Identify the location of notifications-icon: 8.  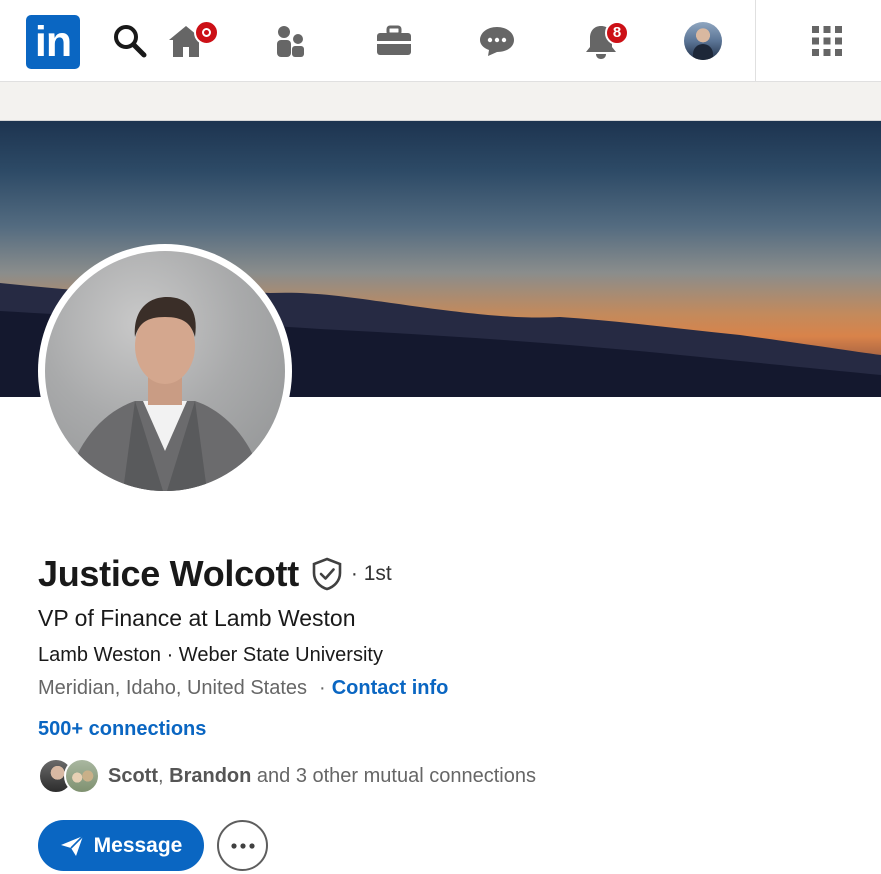
(604, 41).